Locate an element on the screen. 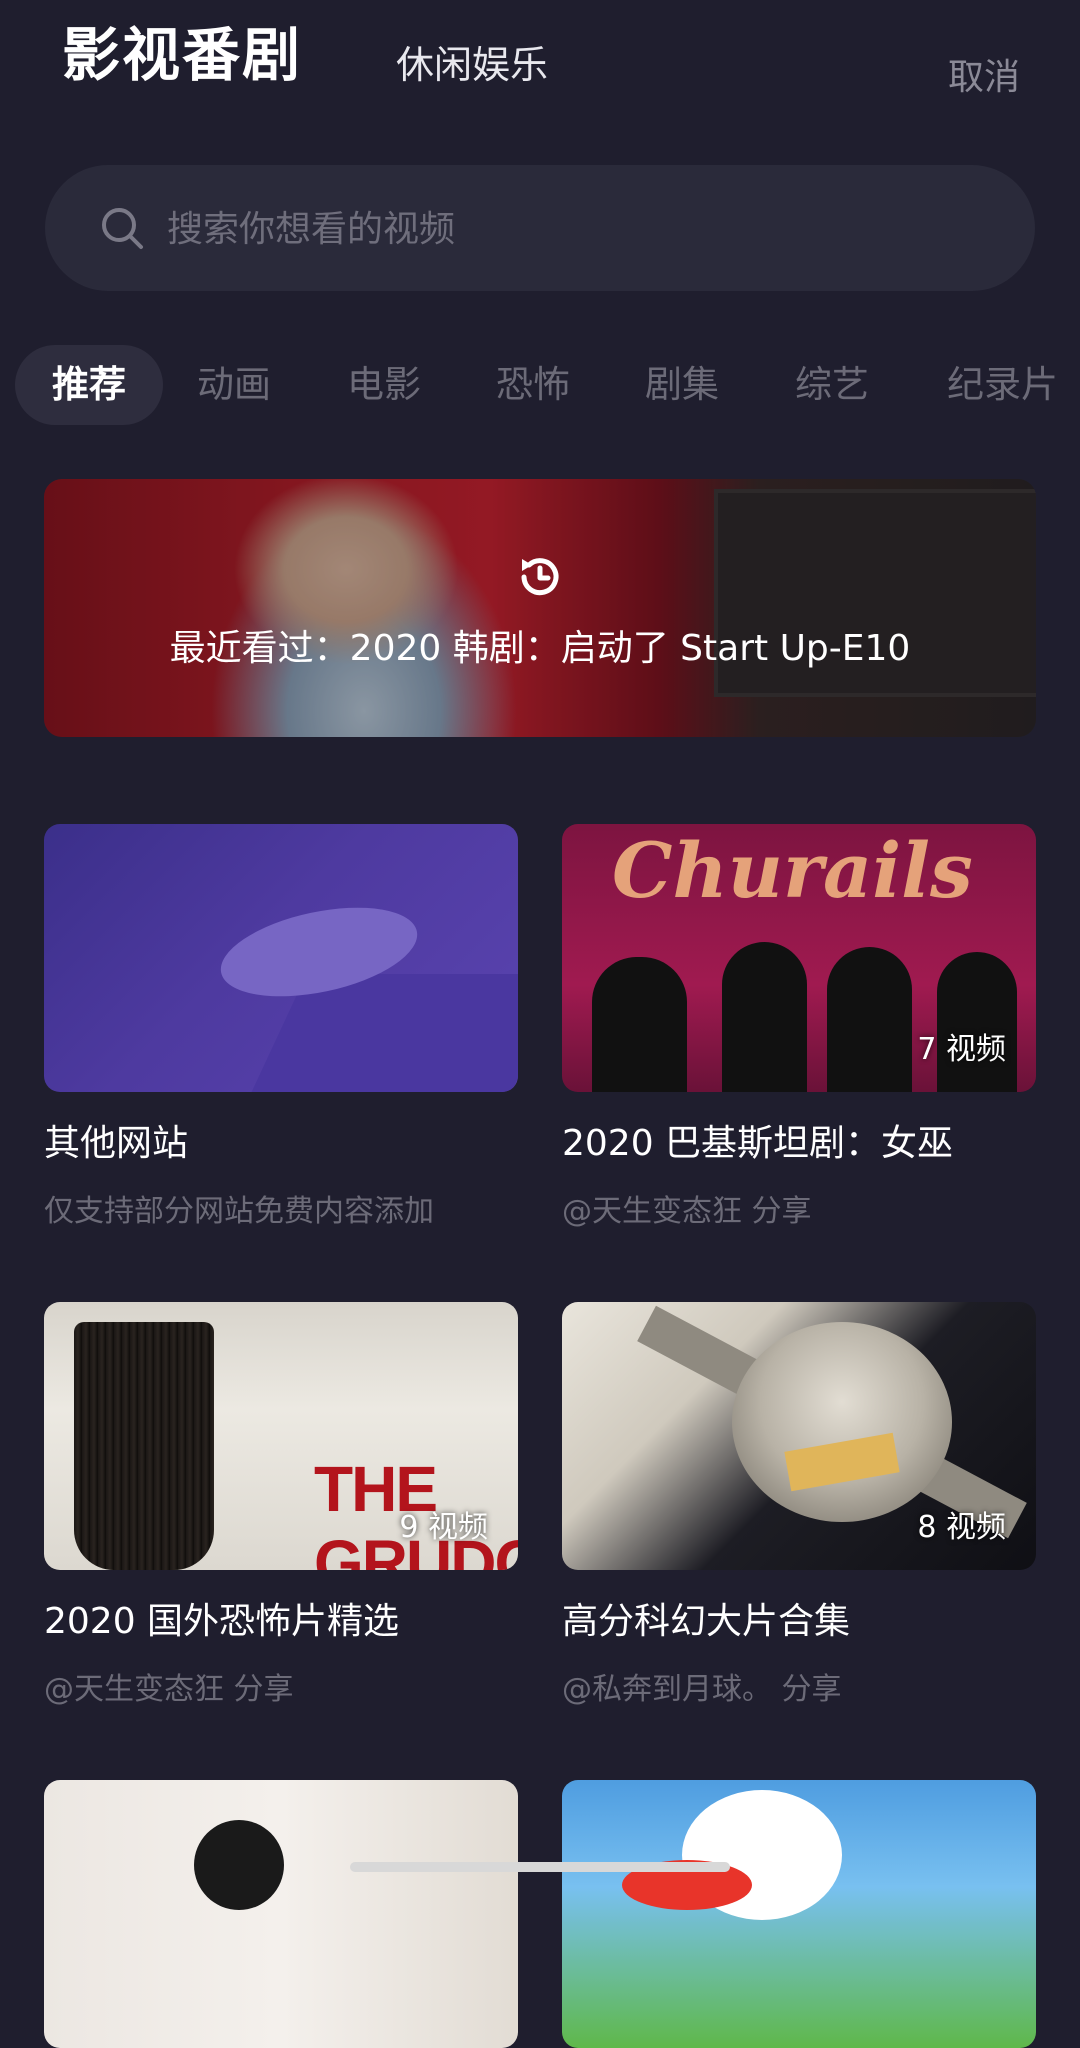 This screenshot has height=2048, width=1080. card-scifi-collection: 8 视频 高分科幻大片合集 @私奔到月球。 分享 is located at coordinates (799, 1505).